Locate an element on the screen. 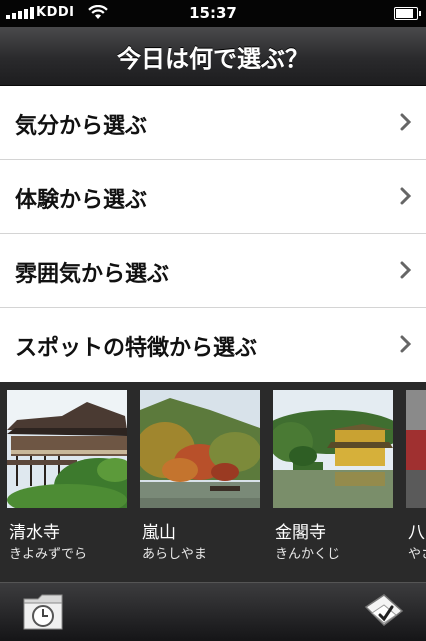  menu-item-atmosphere: 雰囲気から選ぶ is located at coordinates (213, 271).